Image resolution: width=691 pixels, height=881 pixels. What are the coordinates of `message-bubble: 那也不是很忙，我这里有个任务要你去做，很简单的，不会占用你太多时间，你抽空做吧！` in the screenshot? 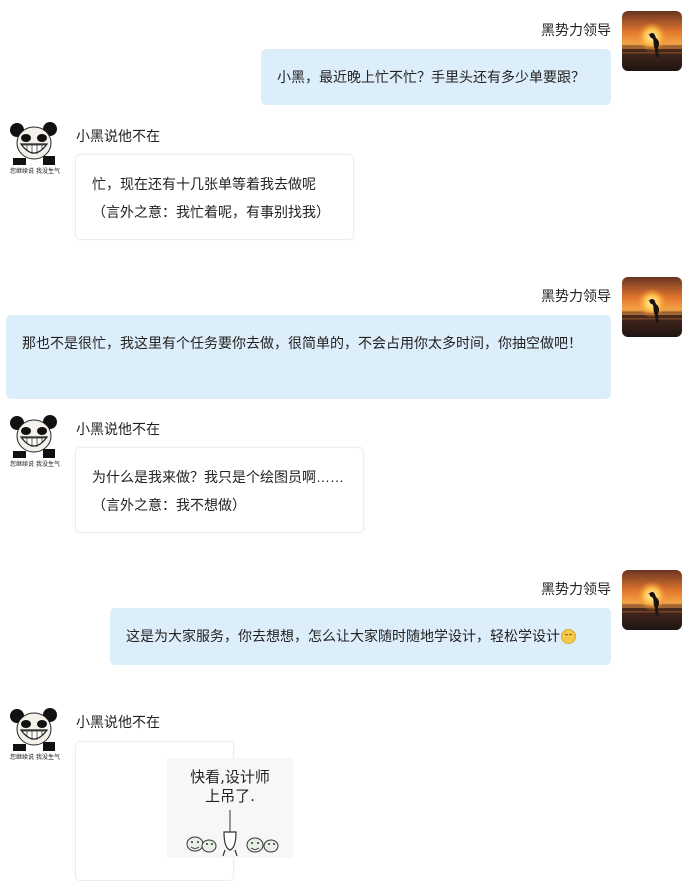 It's located at (308, 357).